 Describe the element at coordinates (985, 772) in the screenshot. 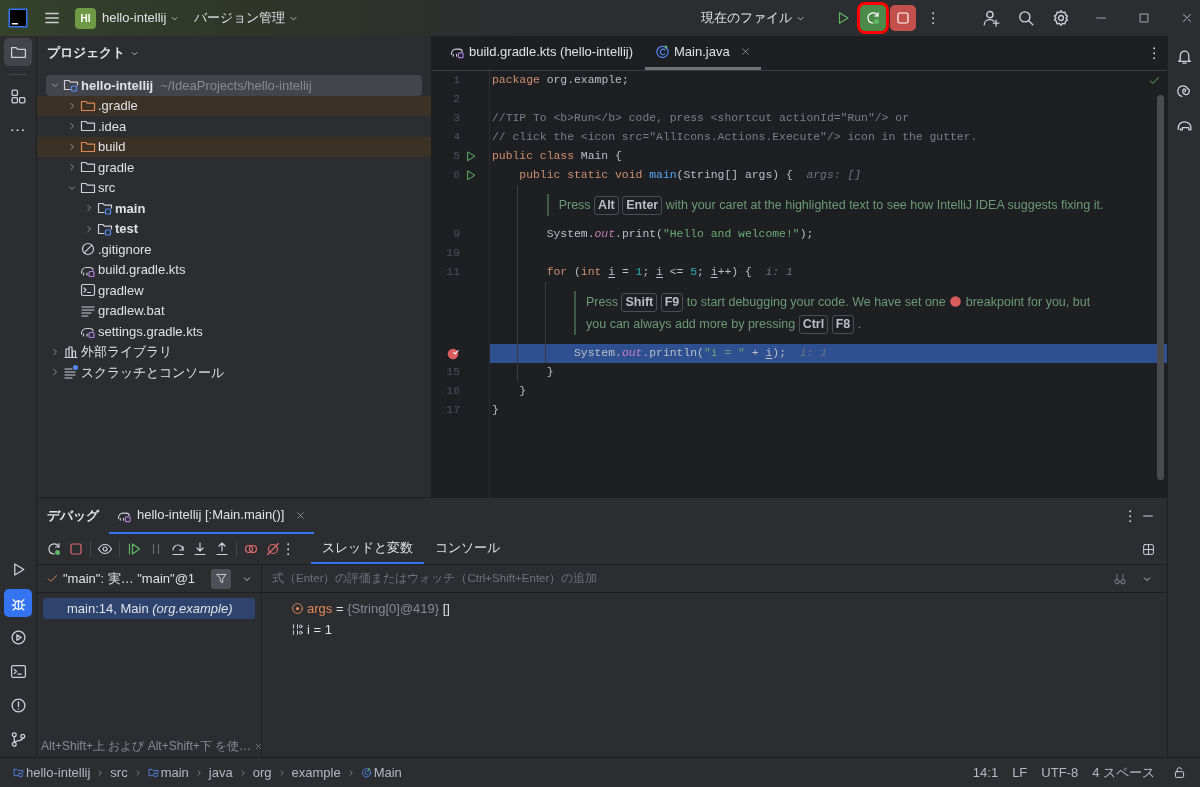

I see `status-item: 14:1` at that location.